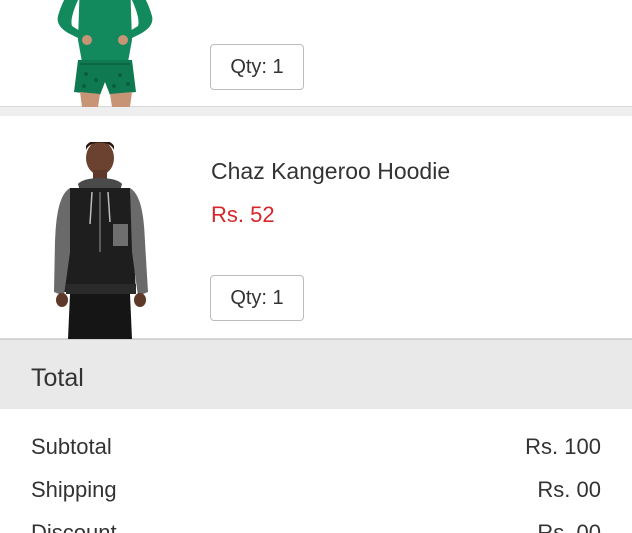  Describe the element at coordinates (243, 214) in the screenshot. I see `product-price: Rs. 52` at that location.